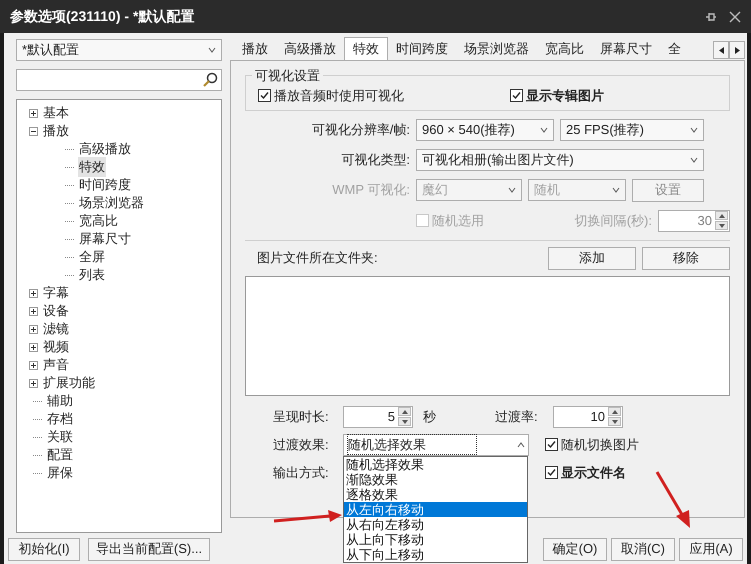 Image resolution: width=751 pixels, height=564 pixels. I want to click on checkbox-label: 随机选用, so click(458, 221).